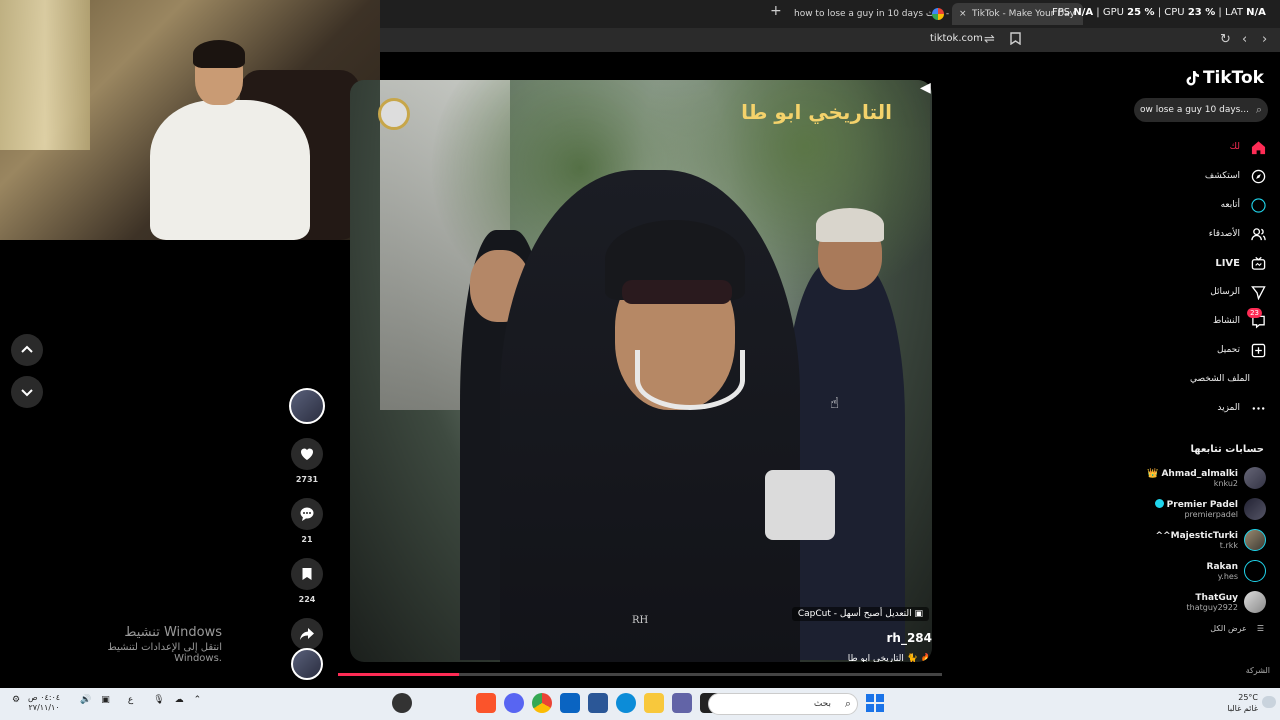  I want to click on site-settings-icon: ⇌, so click(989, 39).